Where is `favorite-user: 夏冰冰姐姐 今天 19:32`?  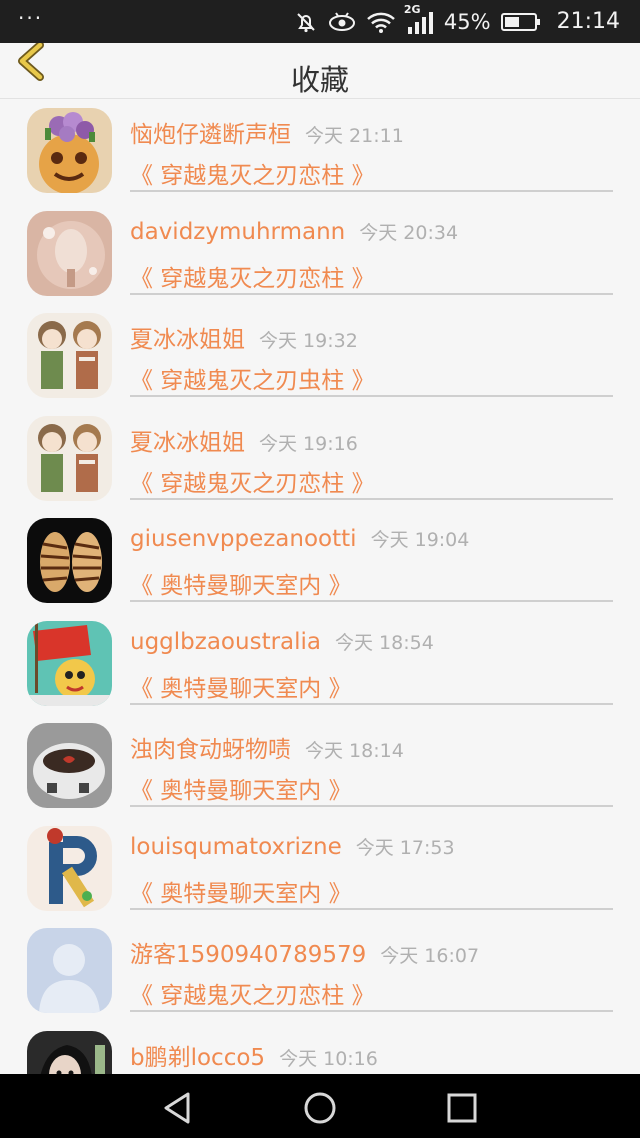 favorite-user: 夏冰冰姐姐 今天 19:32 is located at coordinates (244, 337).